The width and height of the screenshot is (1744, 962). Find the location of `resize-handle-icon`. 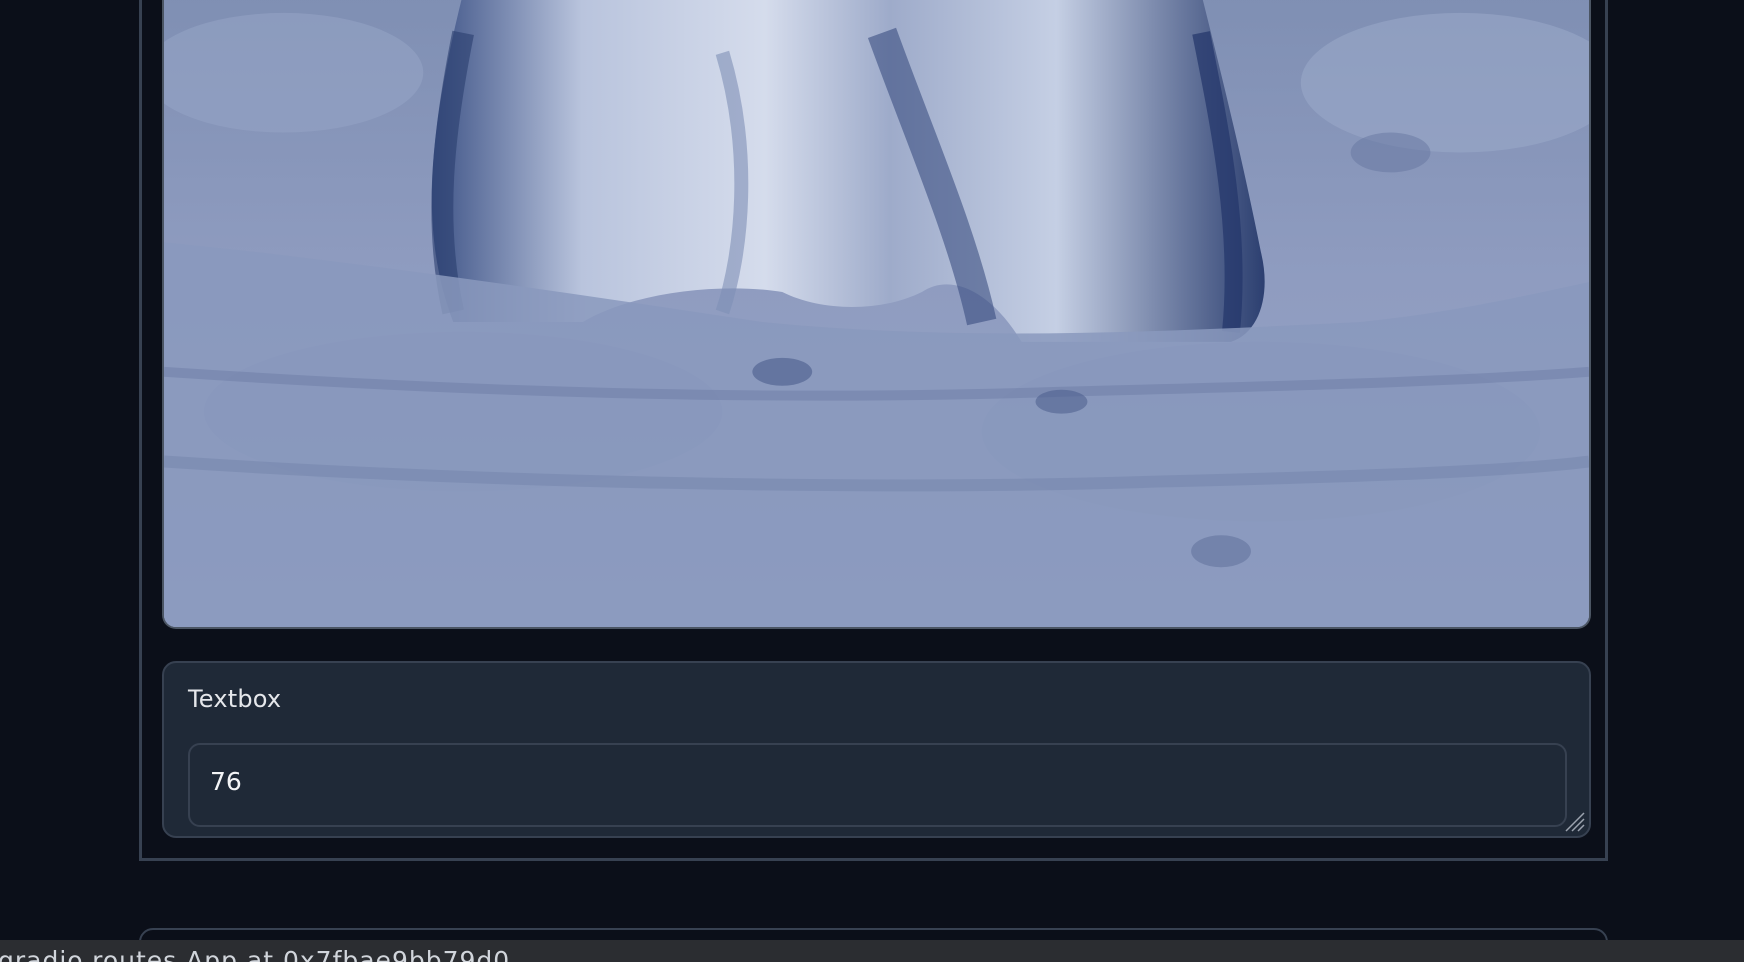

resize-handle-icon is located at coordinates (1574, 821).